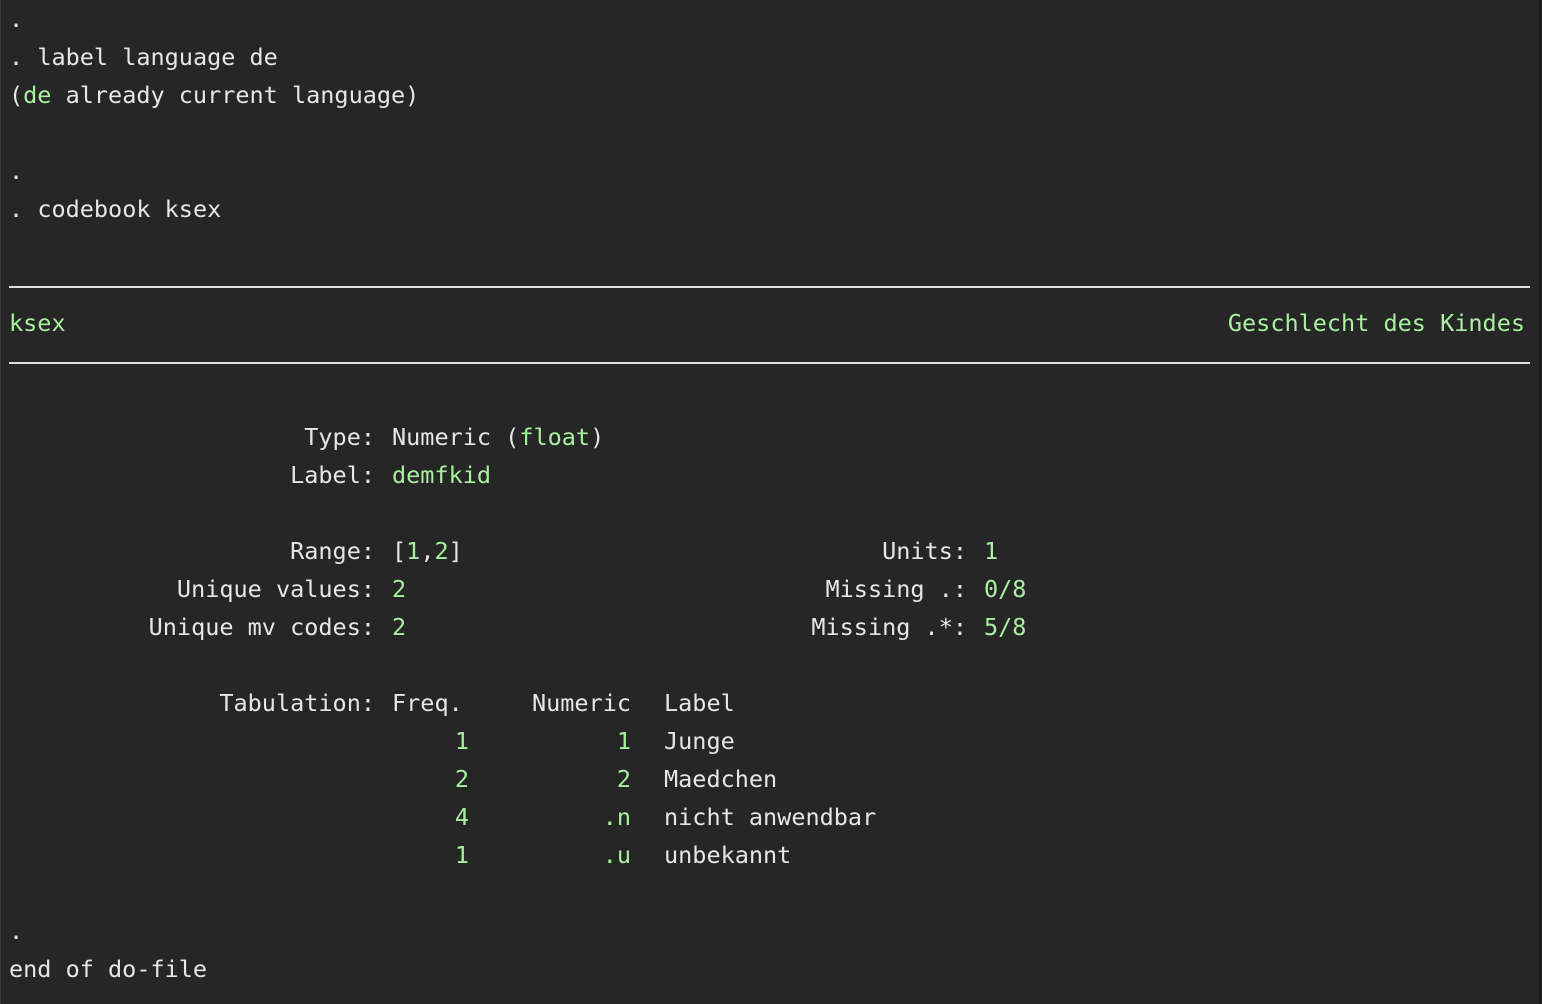  Describe the element at coordinates (332, 475) in the screenshot. I see `label-label: Label:` at that location.